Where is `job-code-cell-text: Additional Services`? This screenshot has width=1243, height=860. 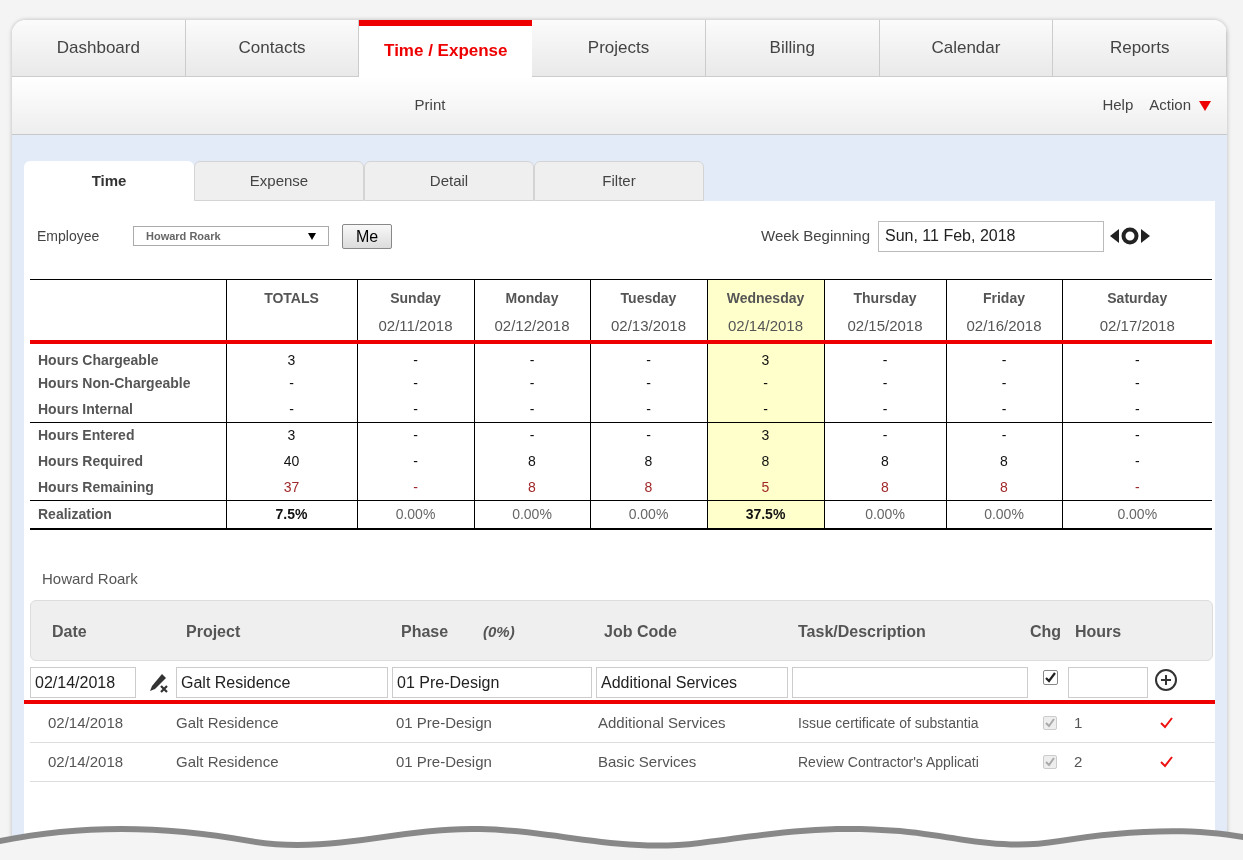
job-code-cell-text: Additional Services is located at coordinates (662, 722).